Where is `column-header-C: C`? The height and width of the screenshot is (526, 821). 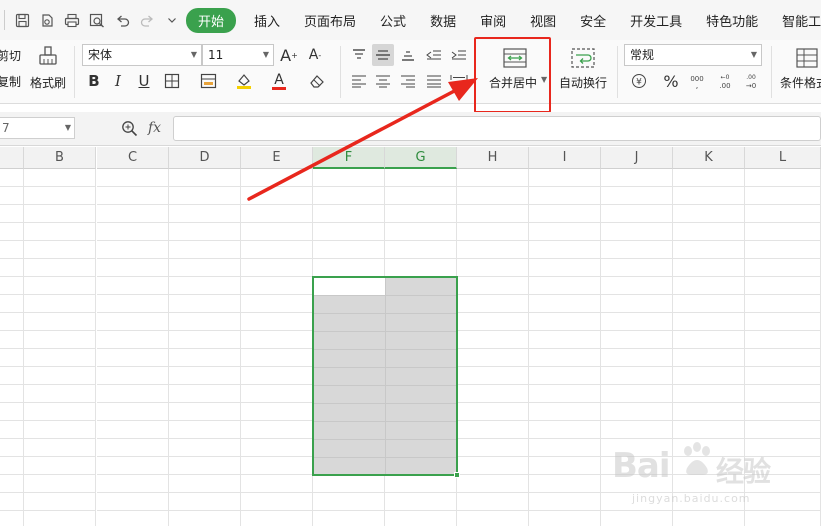
column-header-C: C is located at coordinates (133, 158).